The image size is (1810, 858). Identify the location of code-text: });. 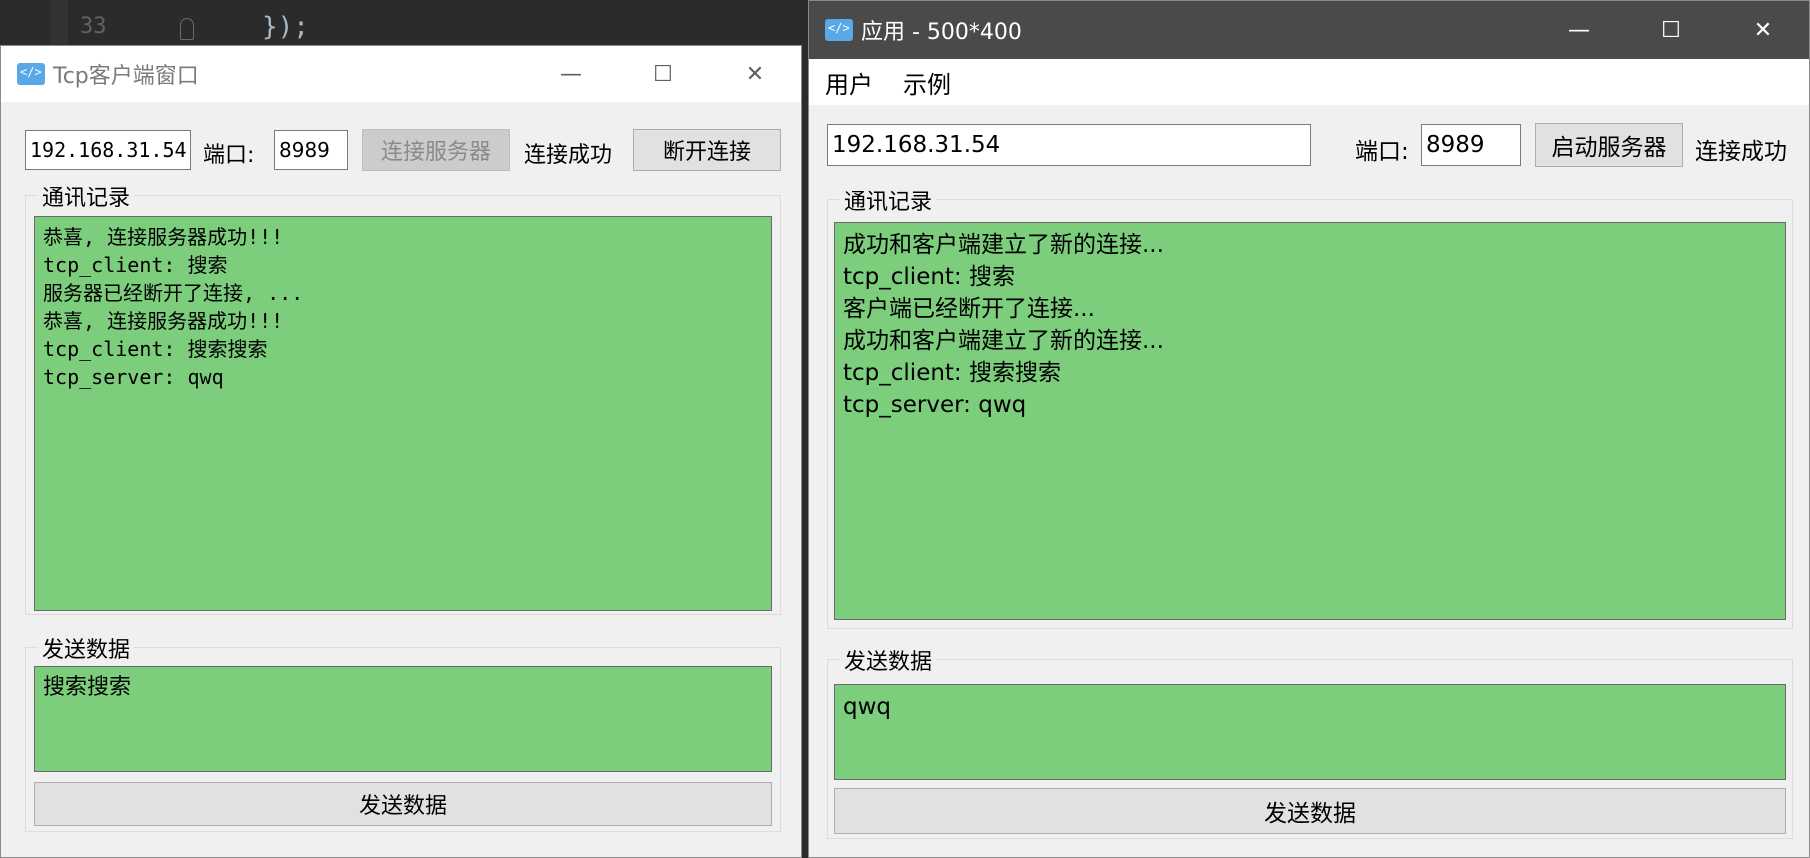
(285, 27).